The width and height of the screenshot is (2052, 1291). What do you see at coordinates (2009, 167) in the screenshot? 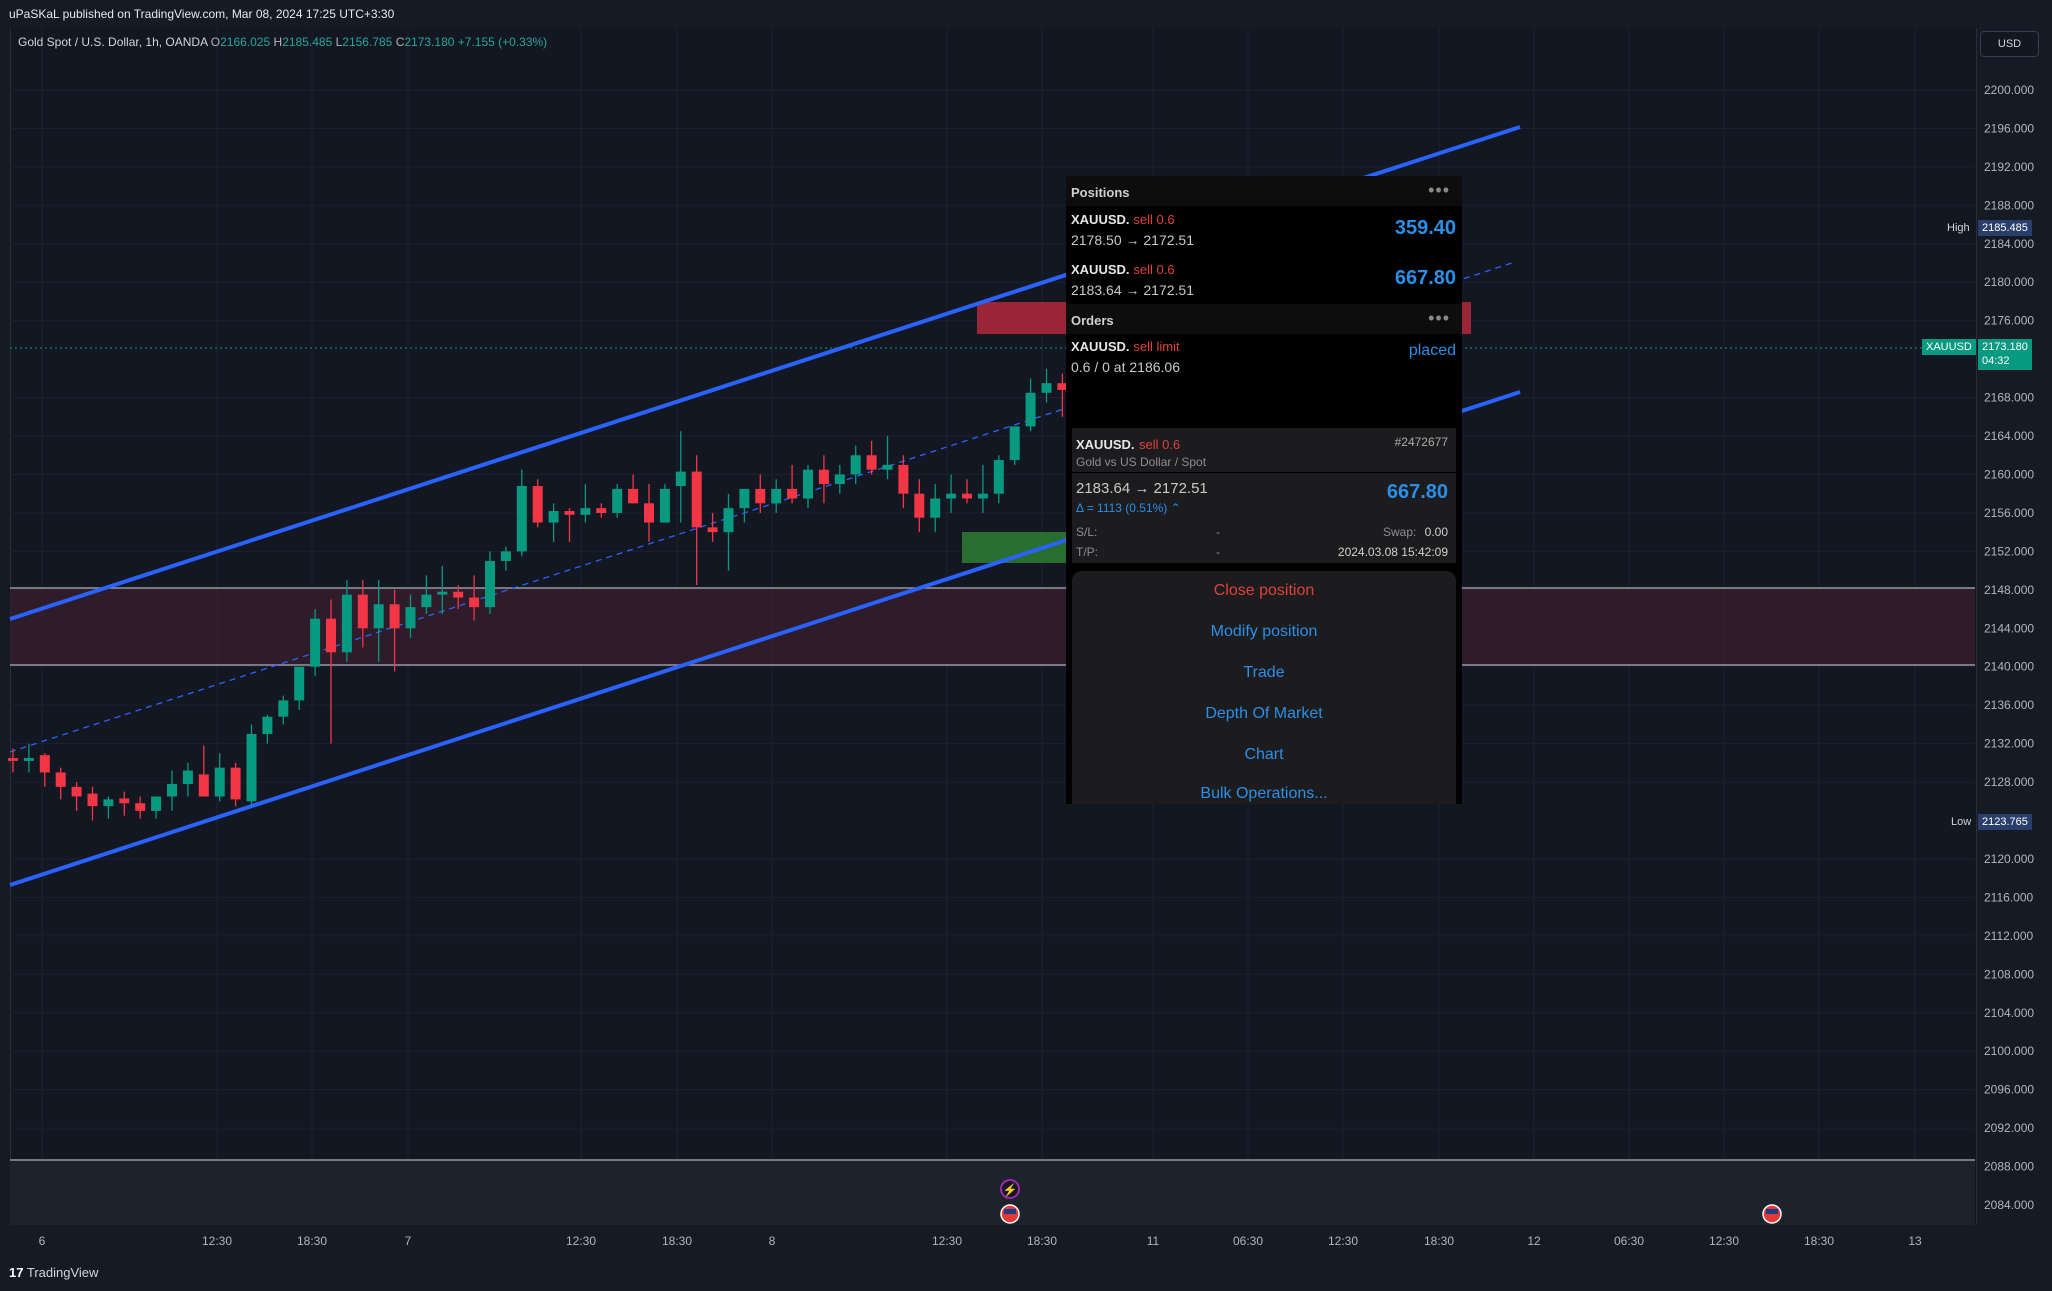
I see `price-tick-label: 2192.000` at bounding box center [2009, 167].